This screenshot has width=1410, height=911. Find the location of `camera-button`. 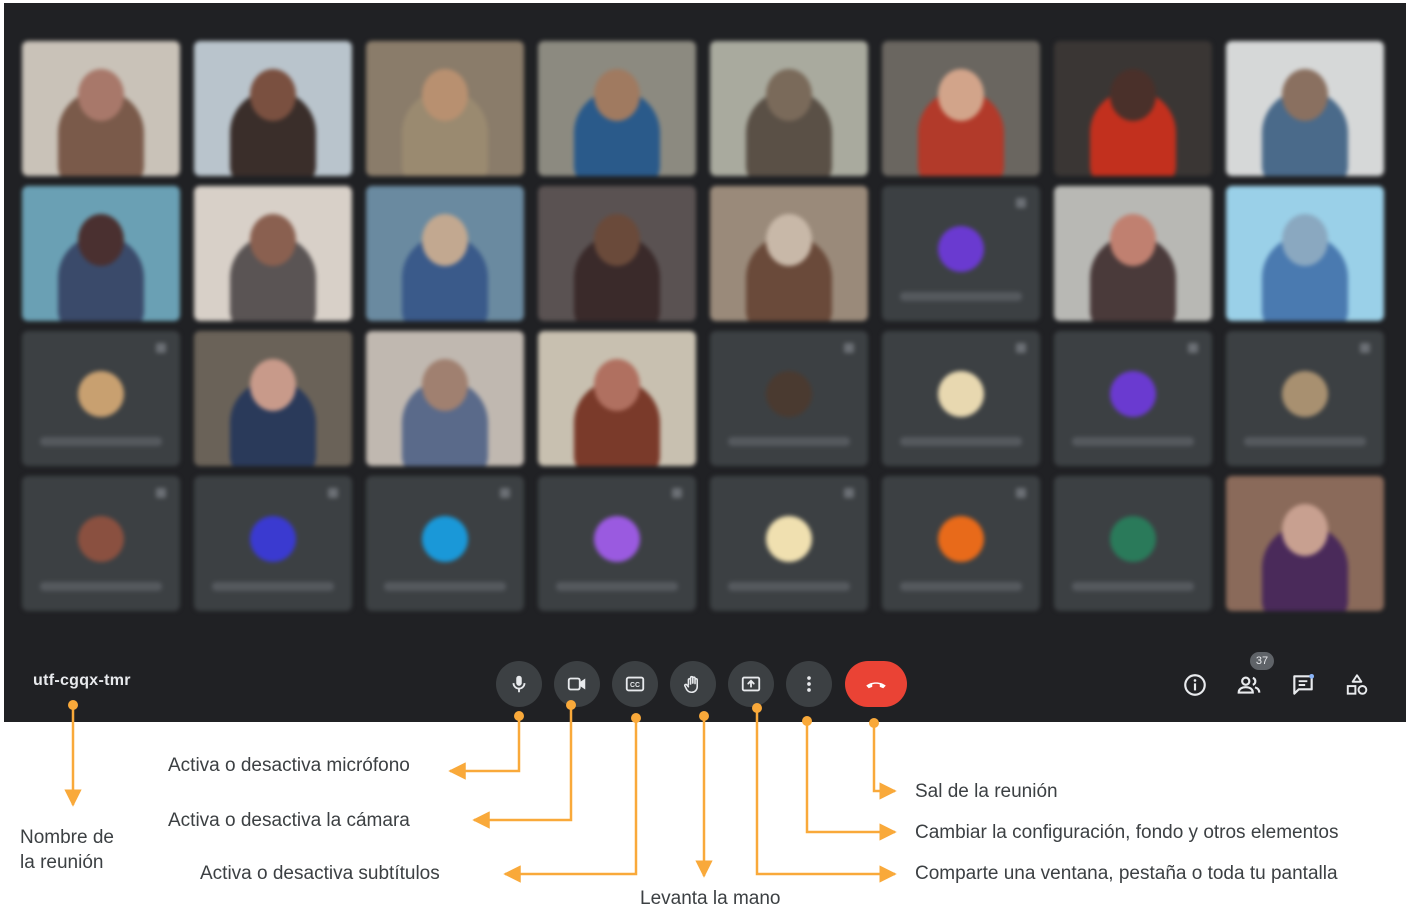

camera-button is located at coordinates (577, 684).